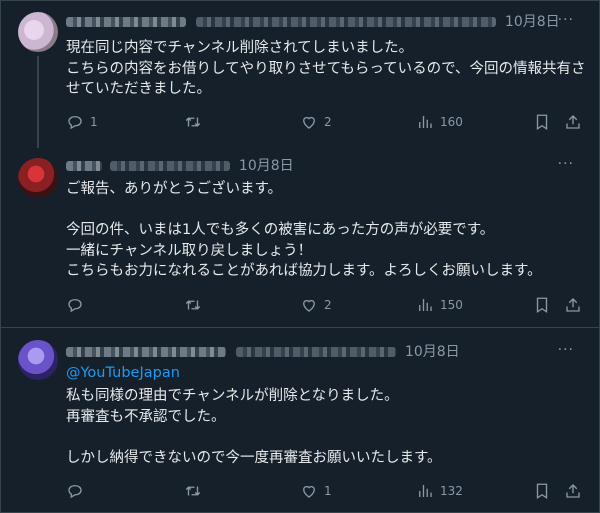  What do you see at coordinates (451, 122) in the screenshot?
I see `view-count: 160` at bounding box center [451, 122].